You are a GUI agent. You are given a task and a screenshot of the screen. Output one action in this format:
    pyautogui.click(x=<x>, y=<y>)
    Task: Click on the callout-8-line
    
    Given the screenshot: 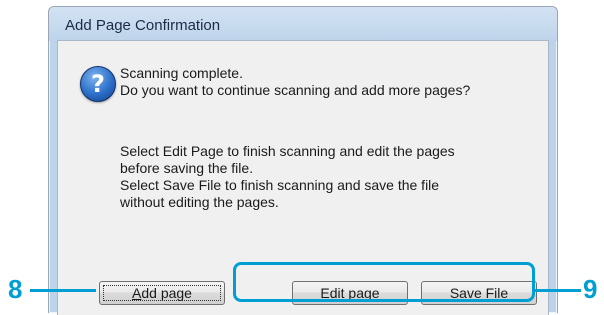 What is the action you would take?
    pyautogui.click(x=63, y=290)
    